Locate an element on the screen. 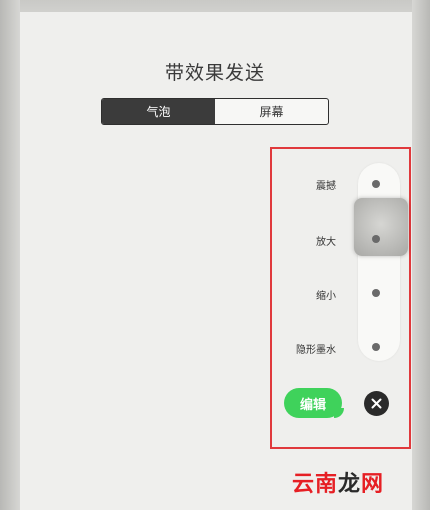 The image size is (430, 510). effect-dot-slam is located at coordinates (376, 184).